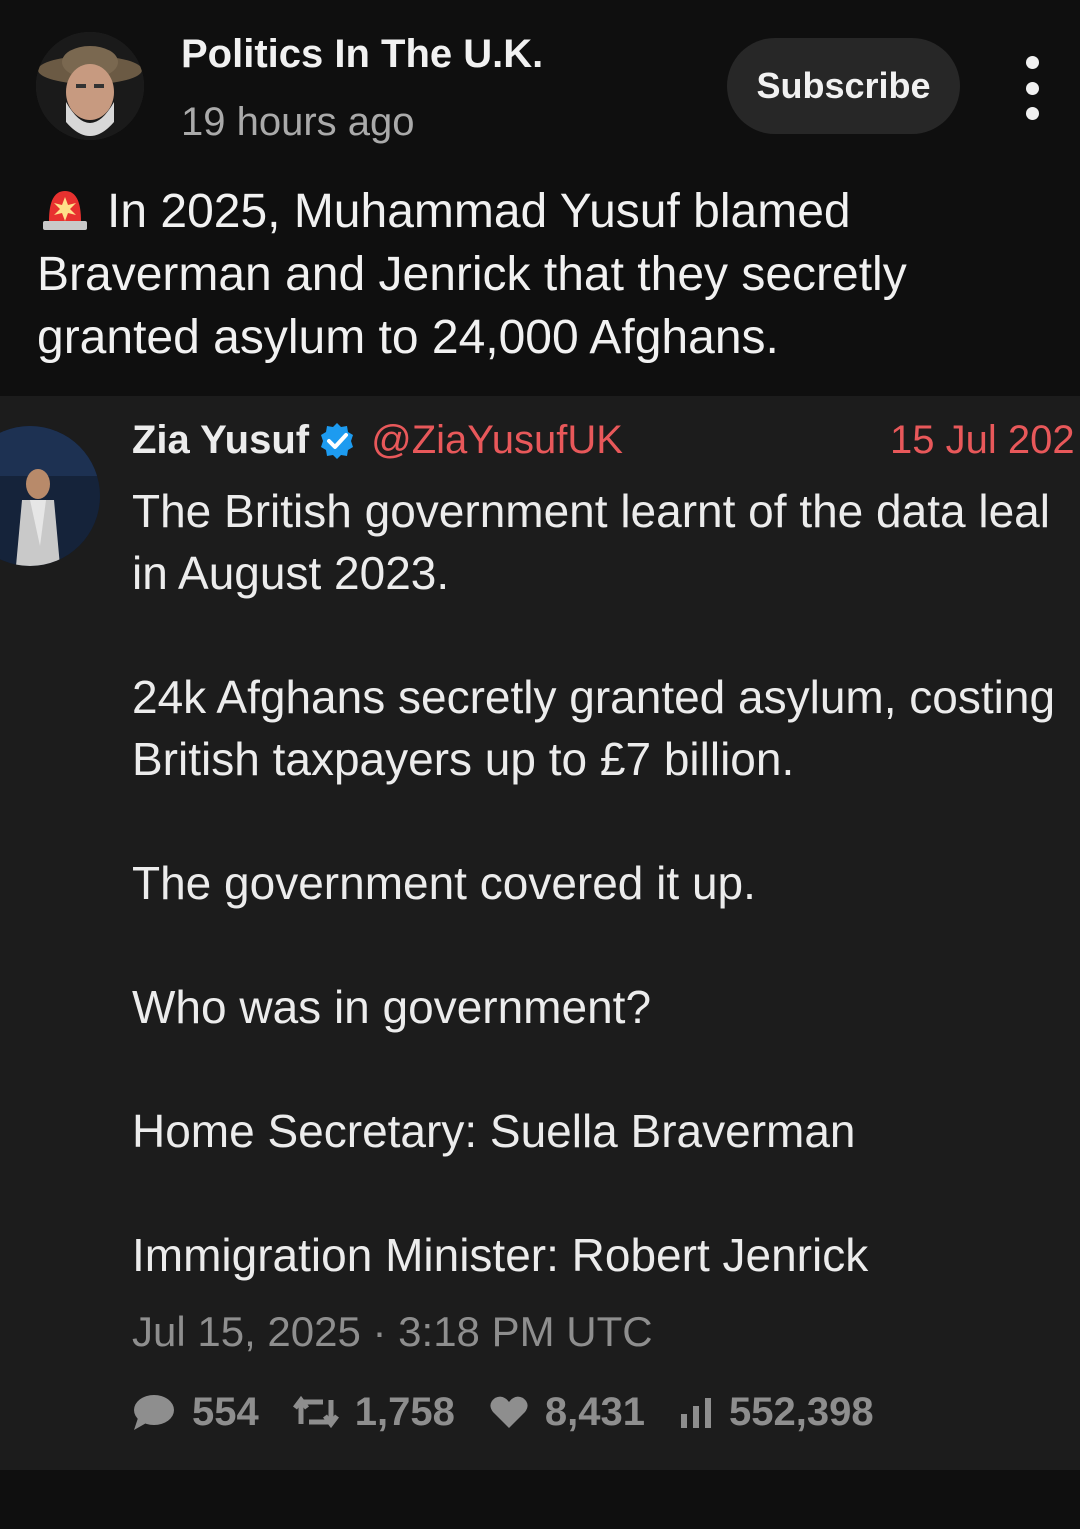 Image resolution: width=1080 pixels, height=1529 pixels. What do you see at coordinates (298, 122) in the screenshot?
I see `post-timestamp: 19 hours ago` at bounding box center [298, 122].